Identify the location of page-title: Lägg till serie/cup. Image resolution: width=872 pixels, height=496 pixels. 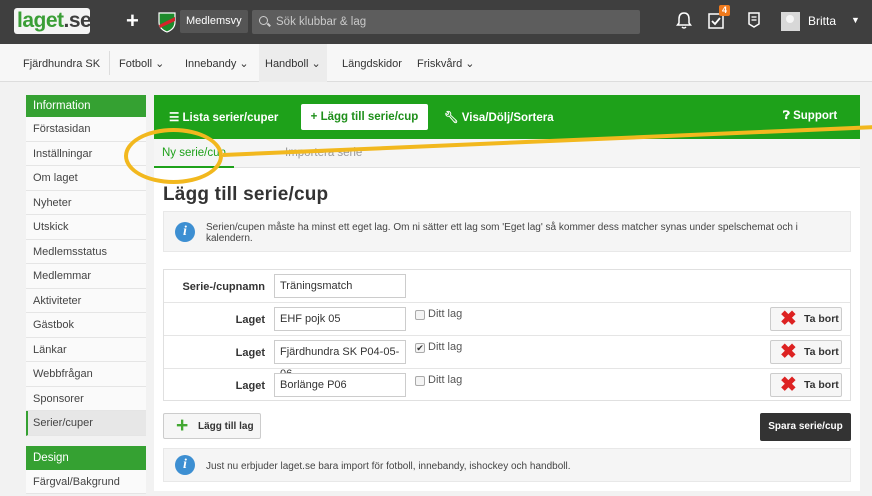
(246, 194).